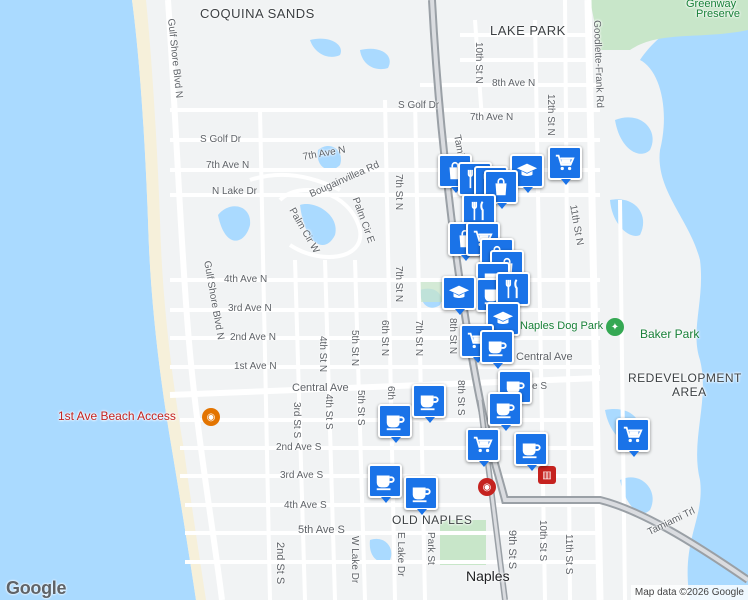  Describe the element at coordinates (384, 338) in the screenshot. I see `street-6th-st-n: 6th St N` at that location.